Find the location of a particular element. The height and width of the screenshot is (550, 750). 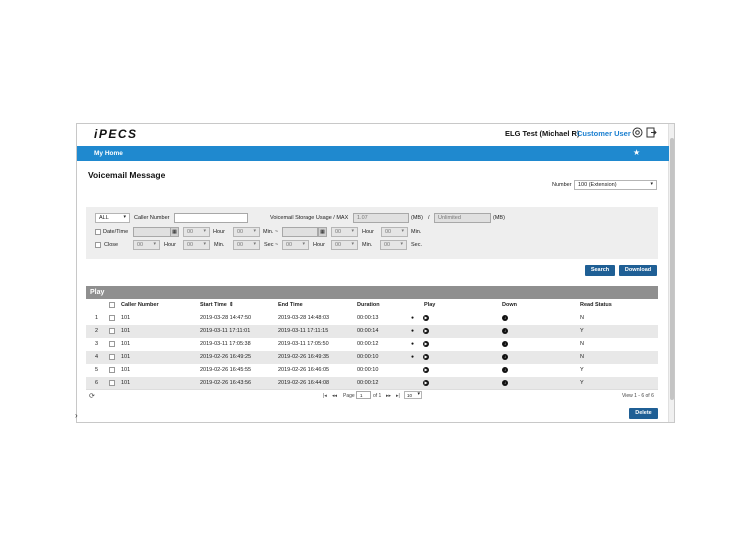

col-play: Play is located at coordinates (429, 305).